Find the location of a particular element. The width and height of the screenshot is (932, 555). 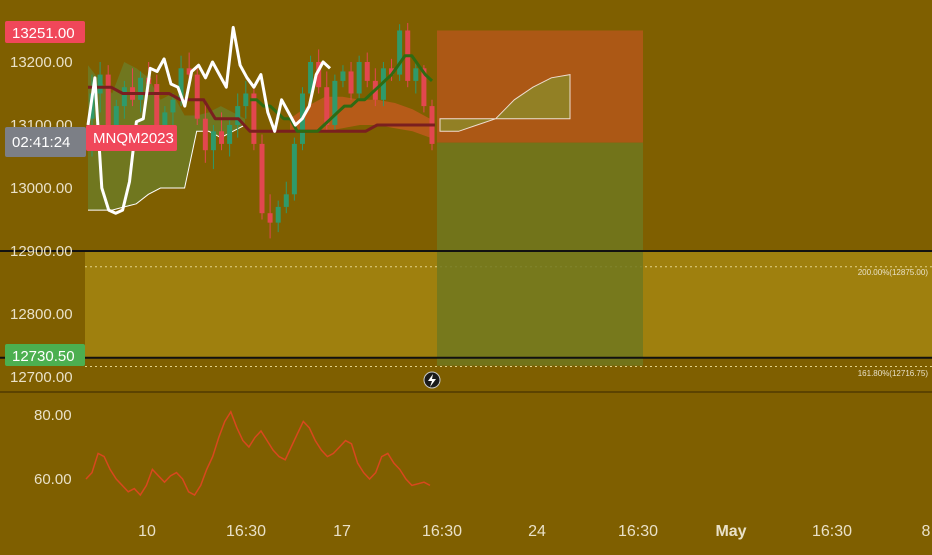

time-axis: 10 16:30 17 16:30 24 16:30 May 16:30 8 is located at coordinates (534, 531).